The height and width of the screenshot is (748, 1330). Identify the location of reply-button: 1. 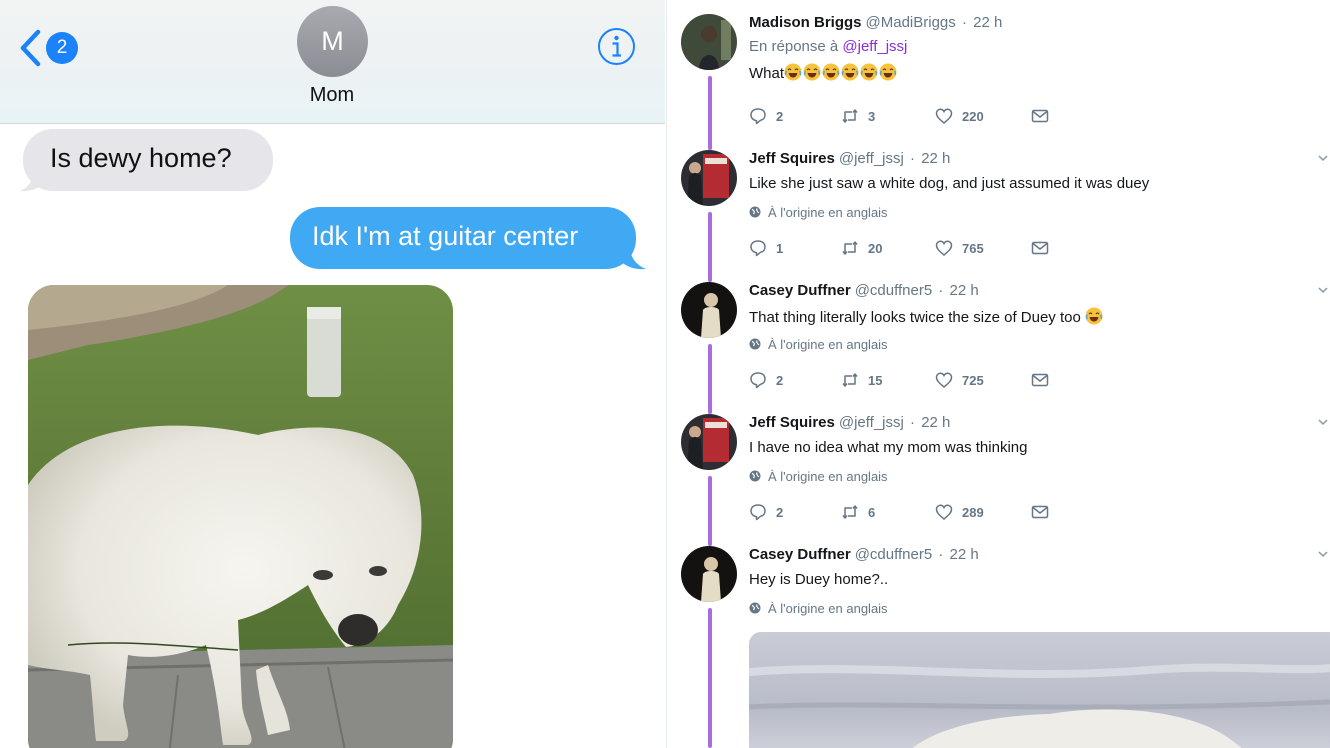
(795, 248).